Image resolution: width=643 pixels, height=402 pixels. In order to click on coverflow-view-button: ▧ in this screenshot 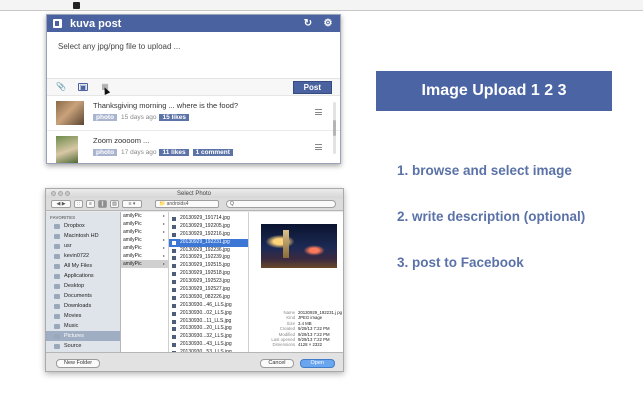, I will do `click(114, 204)`.